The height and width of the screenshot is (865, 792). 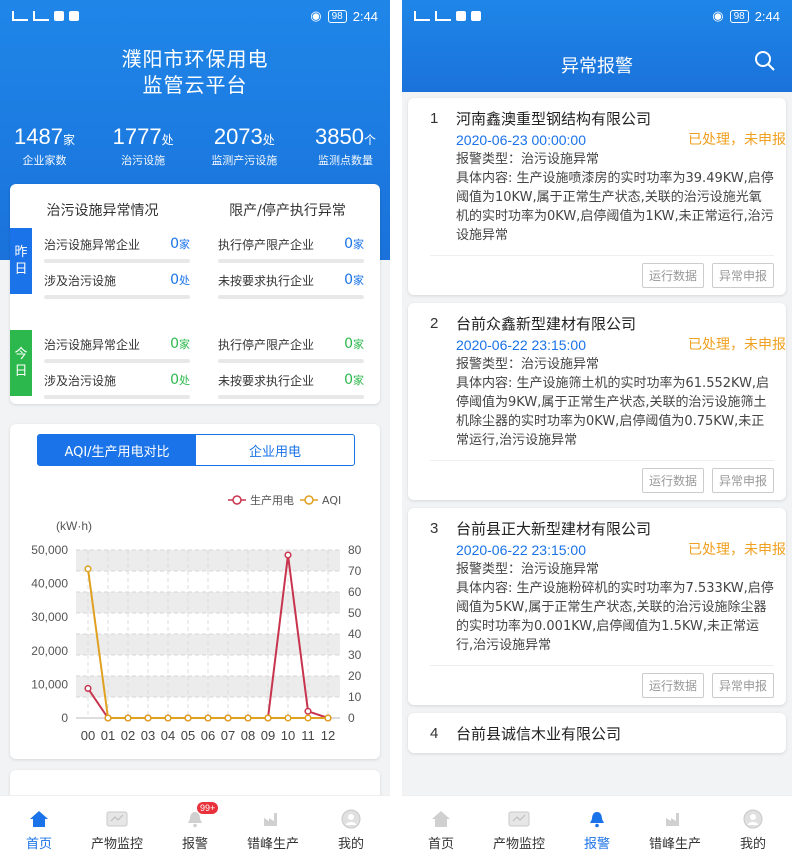 What do you see at coordinates (597, 830) in the screenshot?
I see `tab-alarm: 报警` at bounding box center [597, 830].